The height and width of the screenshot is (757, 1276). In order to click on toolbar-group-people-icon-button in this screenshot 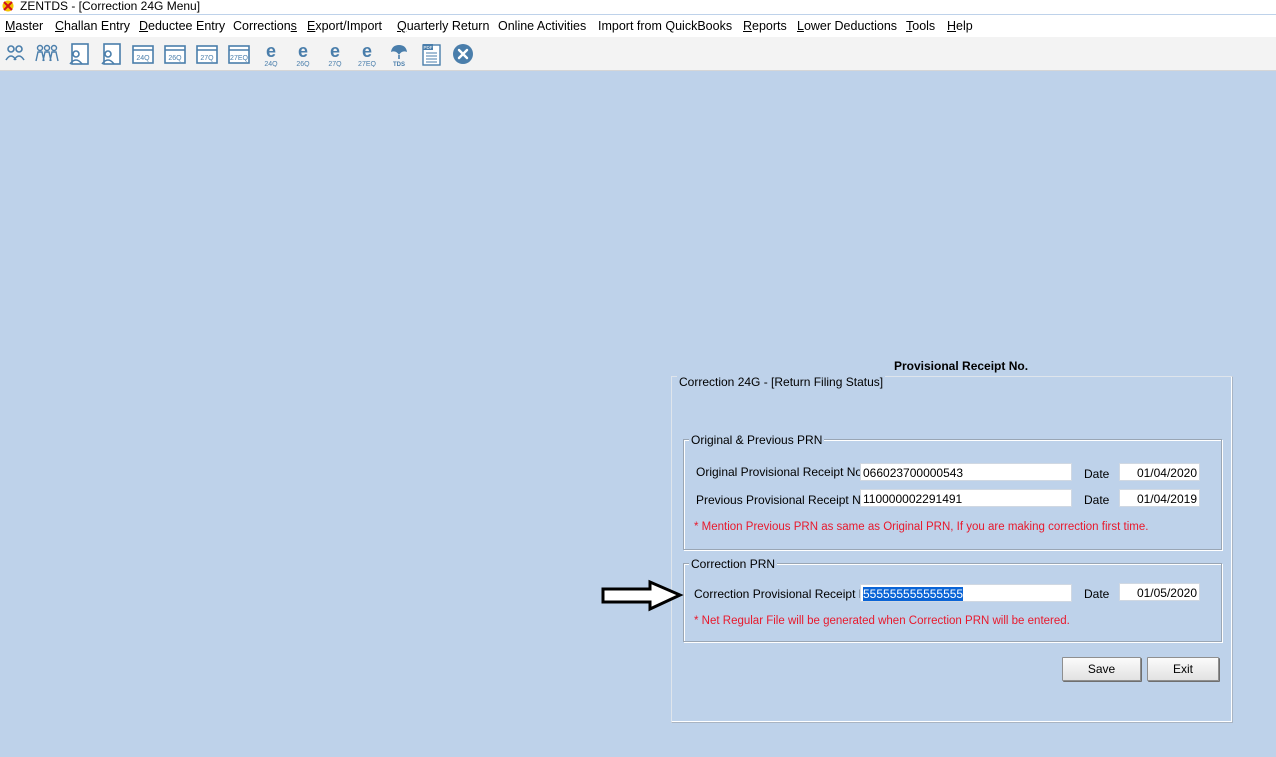, I will do `click(47, 54)`.